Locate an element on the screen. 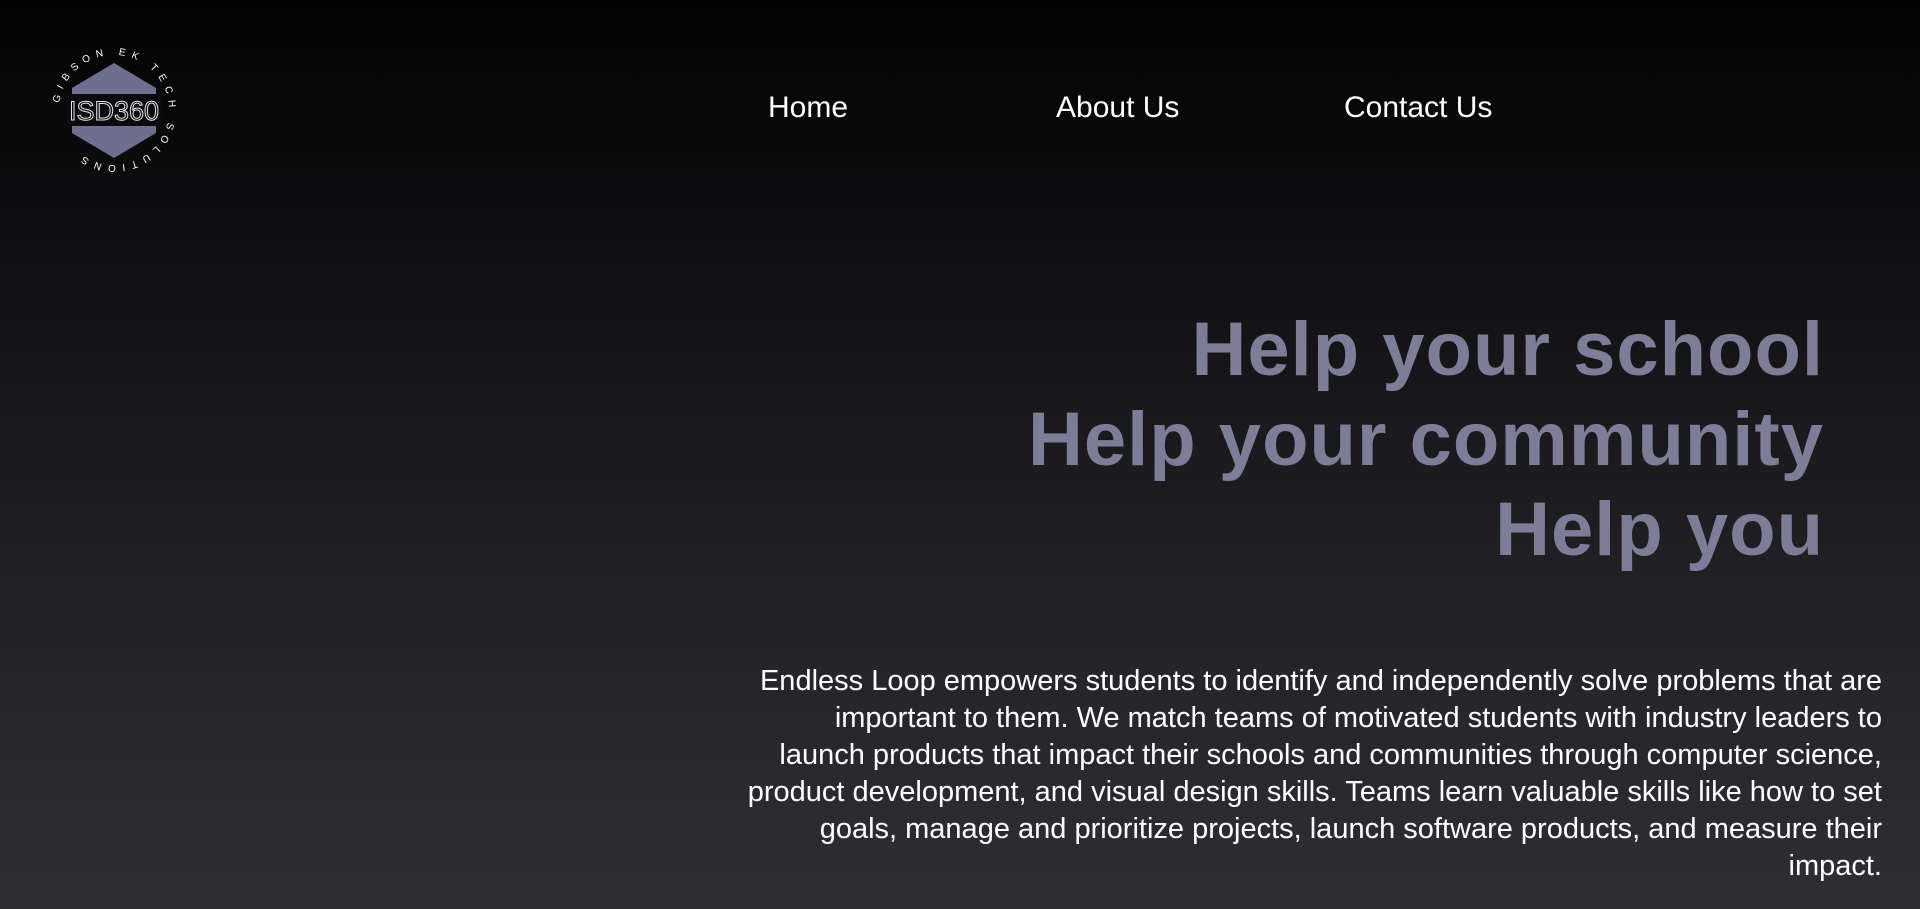  nav-link-contact-us: Contact Us is located at coordinates (1418, 108).